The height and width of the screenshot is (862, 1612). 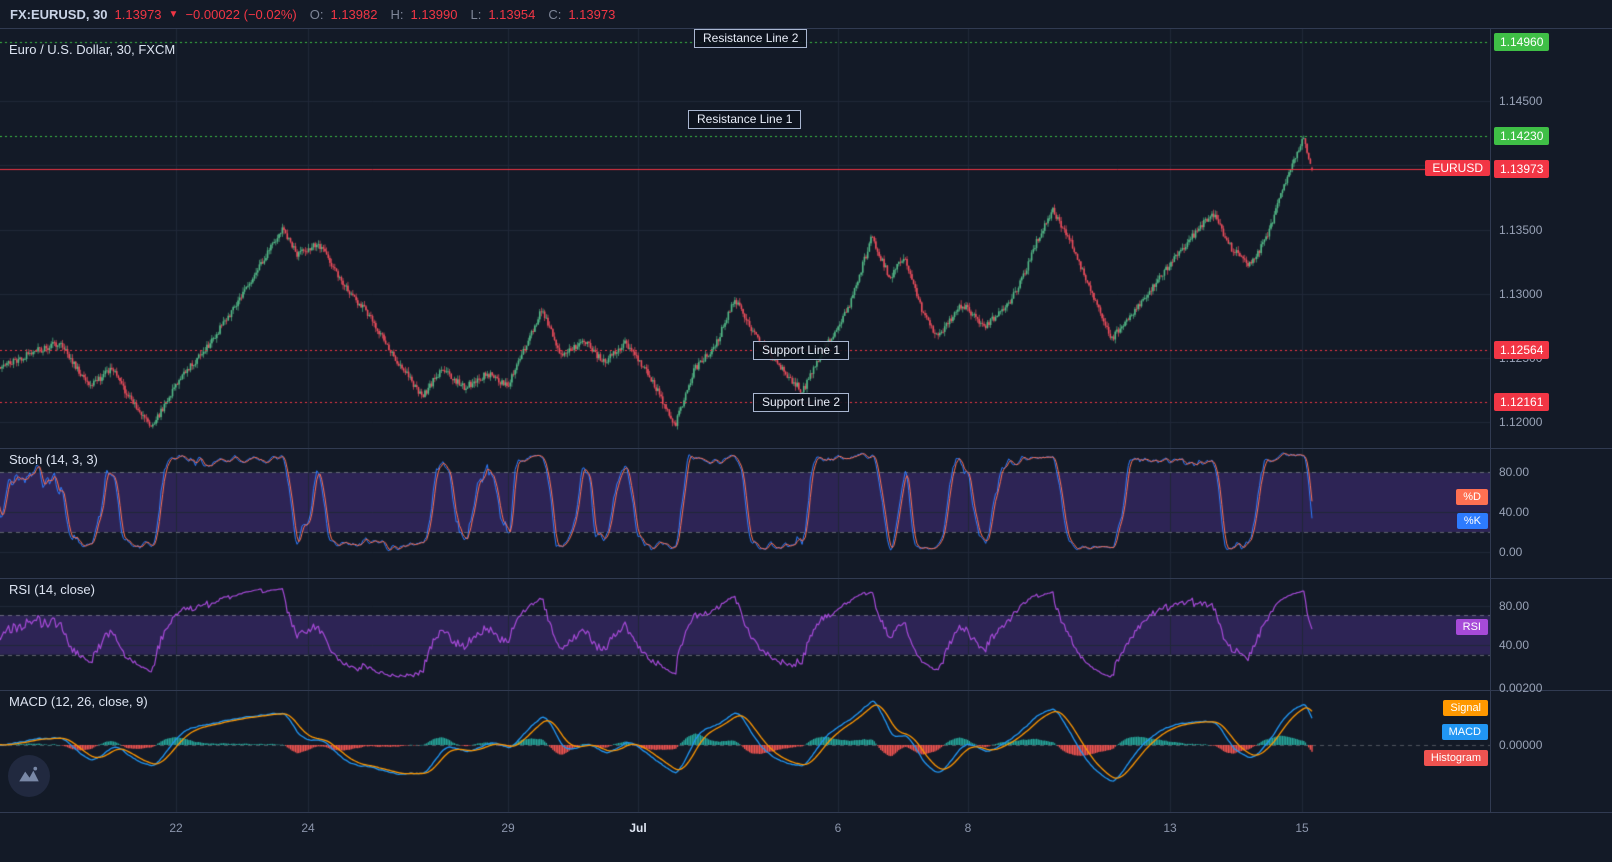 I want to click on rsi-tick-label: 40.00, so click(x=1514, y=644).